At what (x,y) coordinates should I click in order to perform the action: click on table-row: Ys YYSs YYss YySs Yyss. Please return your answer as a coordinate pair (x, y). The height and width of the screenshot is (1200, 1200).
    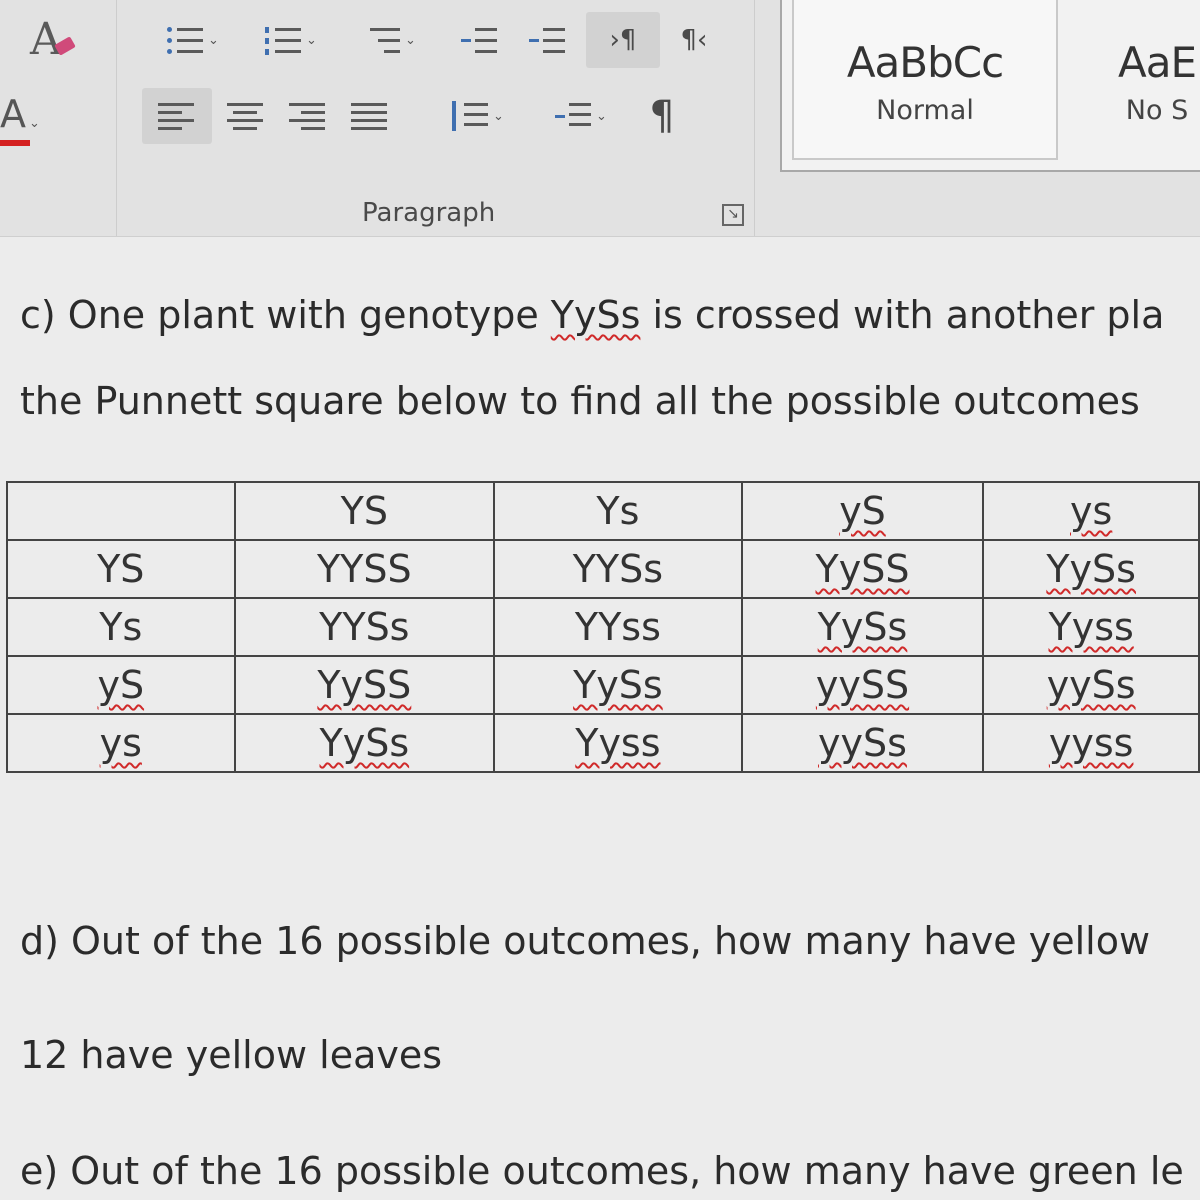
    Looking at the image, I should click on (603, 627).